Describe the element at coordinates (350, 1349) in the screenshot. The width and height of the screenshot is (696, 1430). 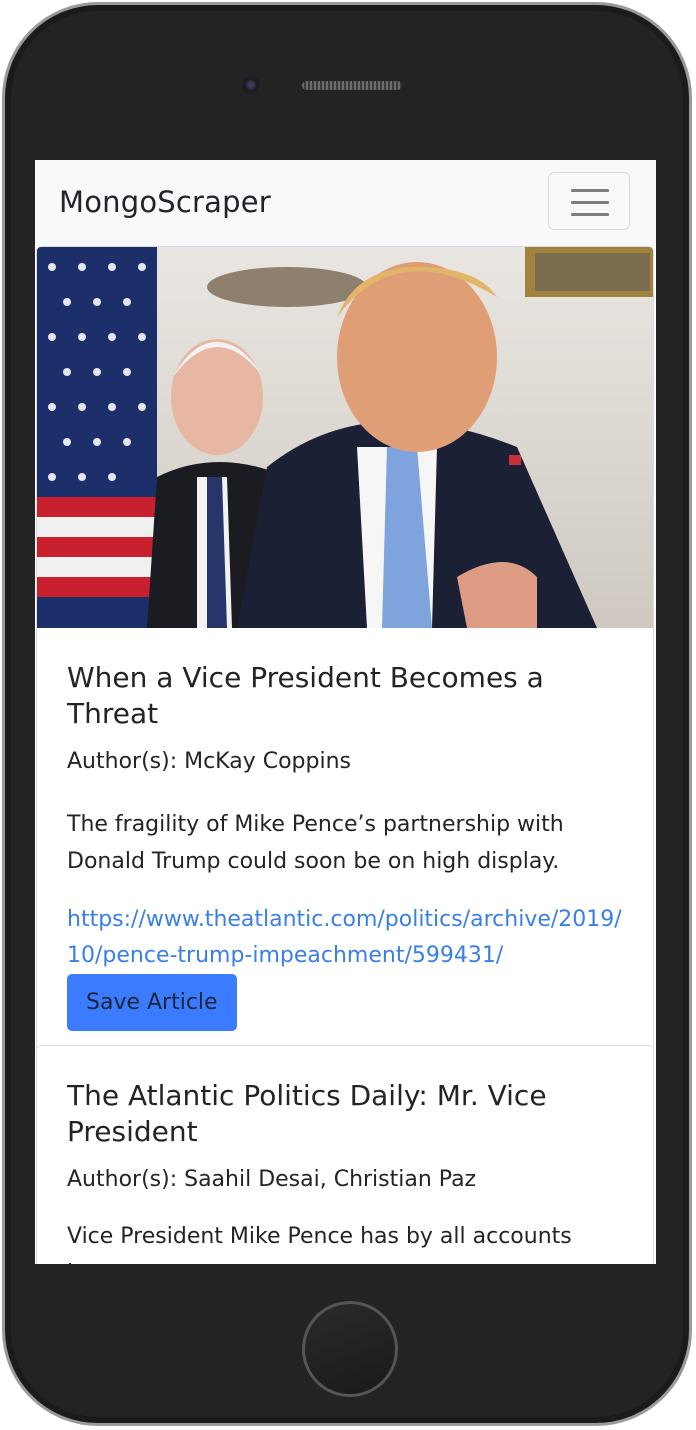
I see `home-button` at that location.